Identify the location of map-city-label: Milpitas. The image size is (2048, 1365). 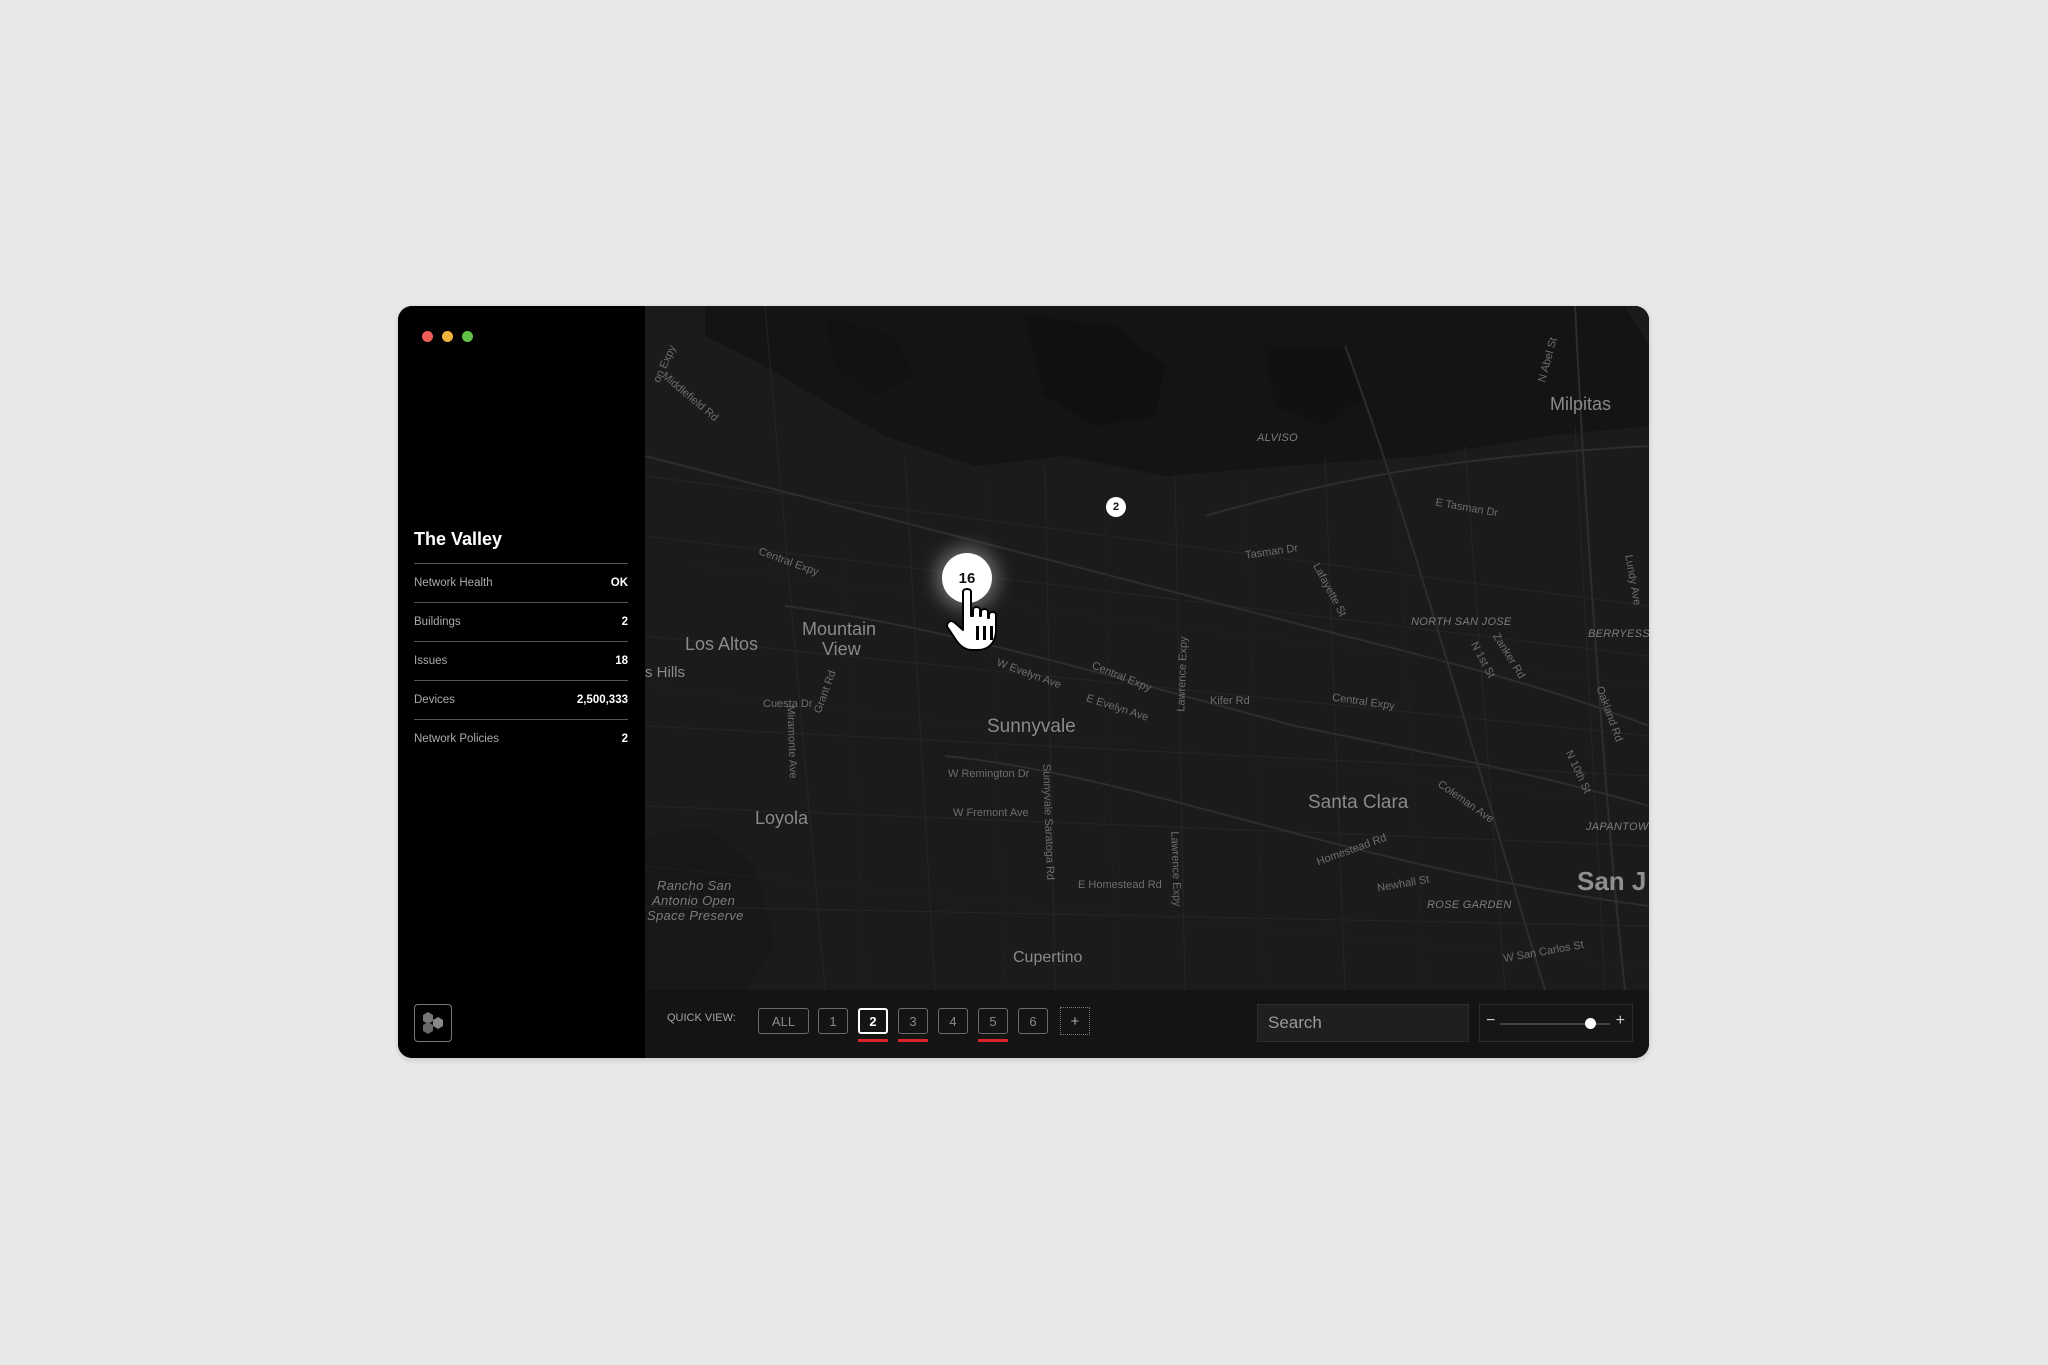
(1581, 404).